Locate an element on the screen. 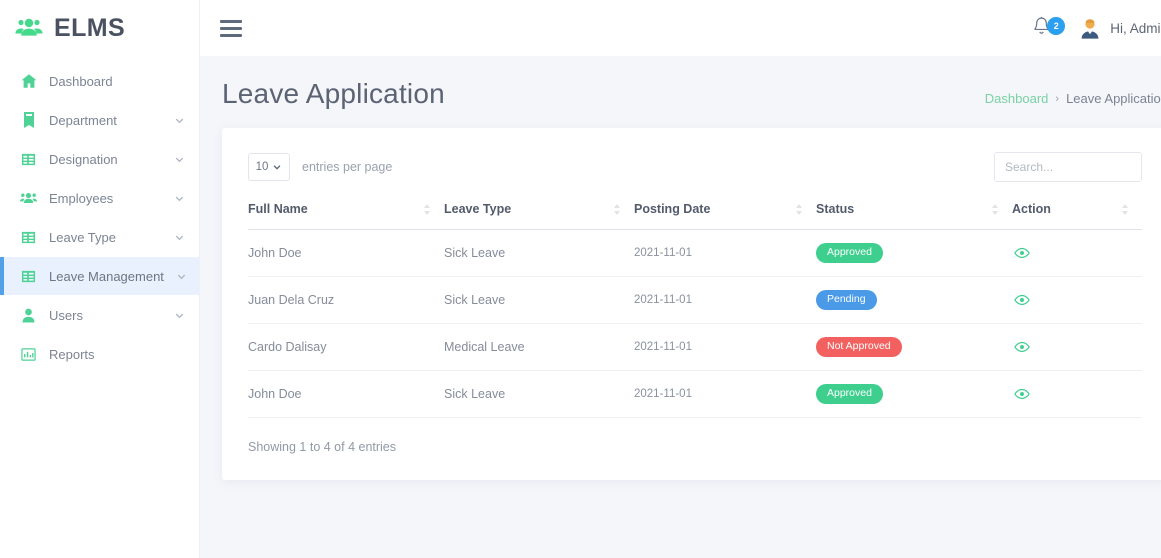 Image resolution: width=1161 pixels, height=558 pixels. cell-status: Not Approved is located at coordinates (914, 347).